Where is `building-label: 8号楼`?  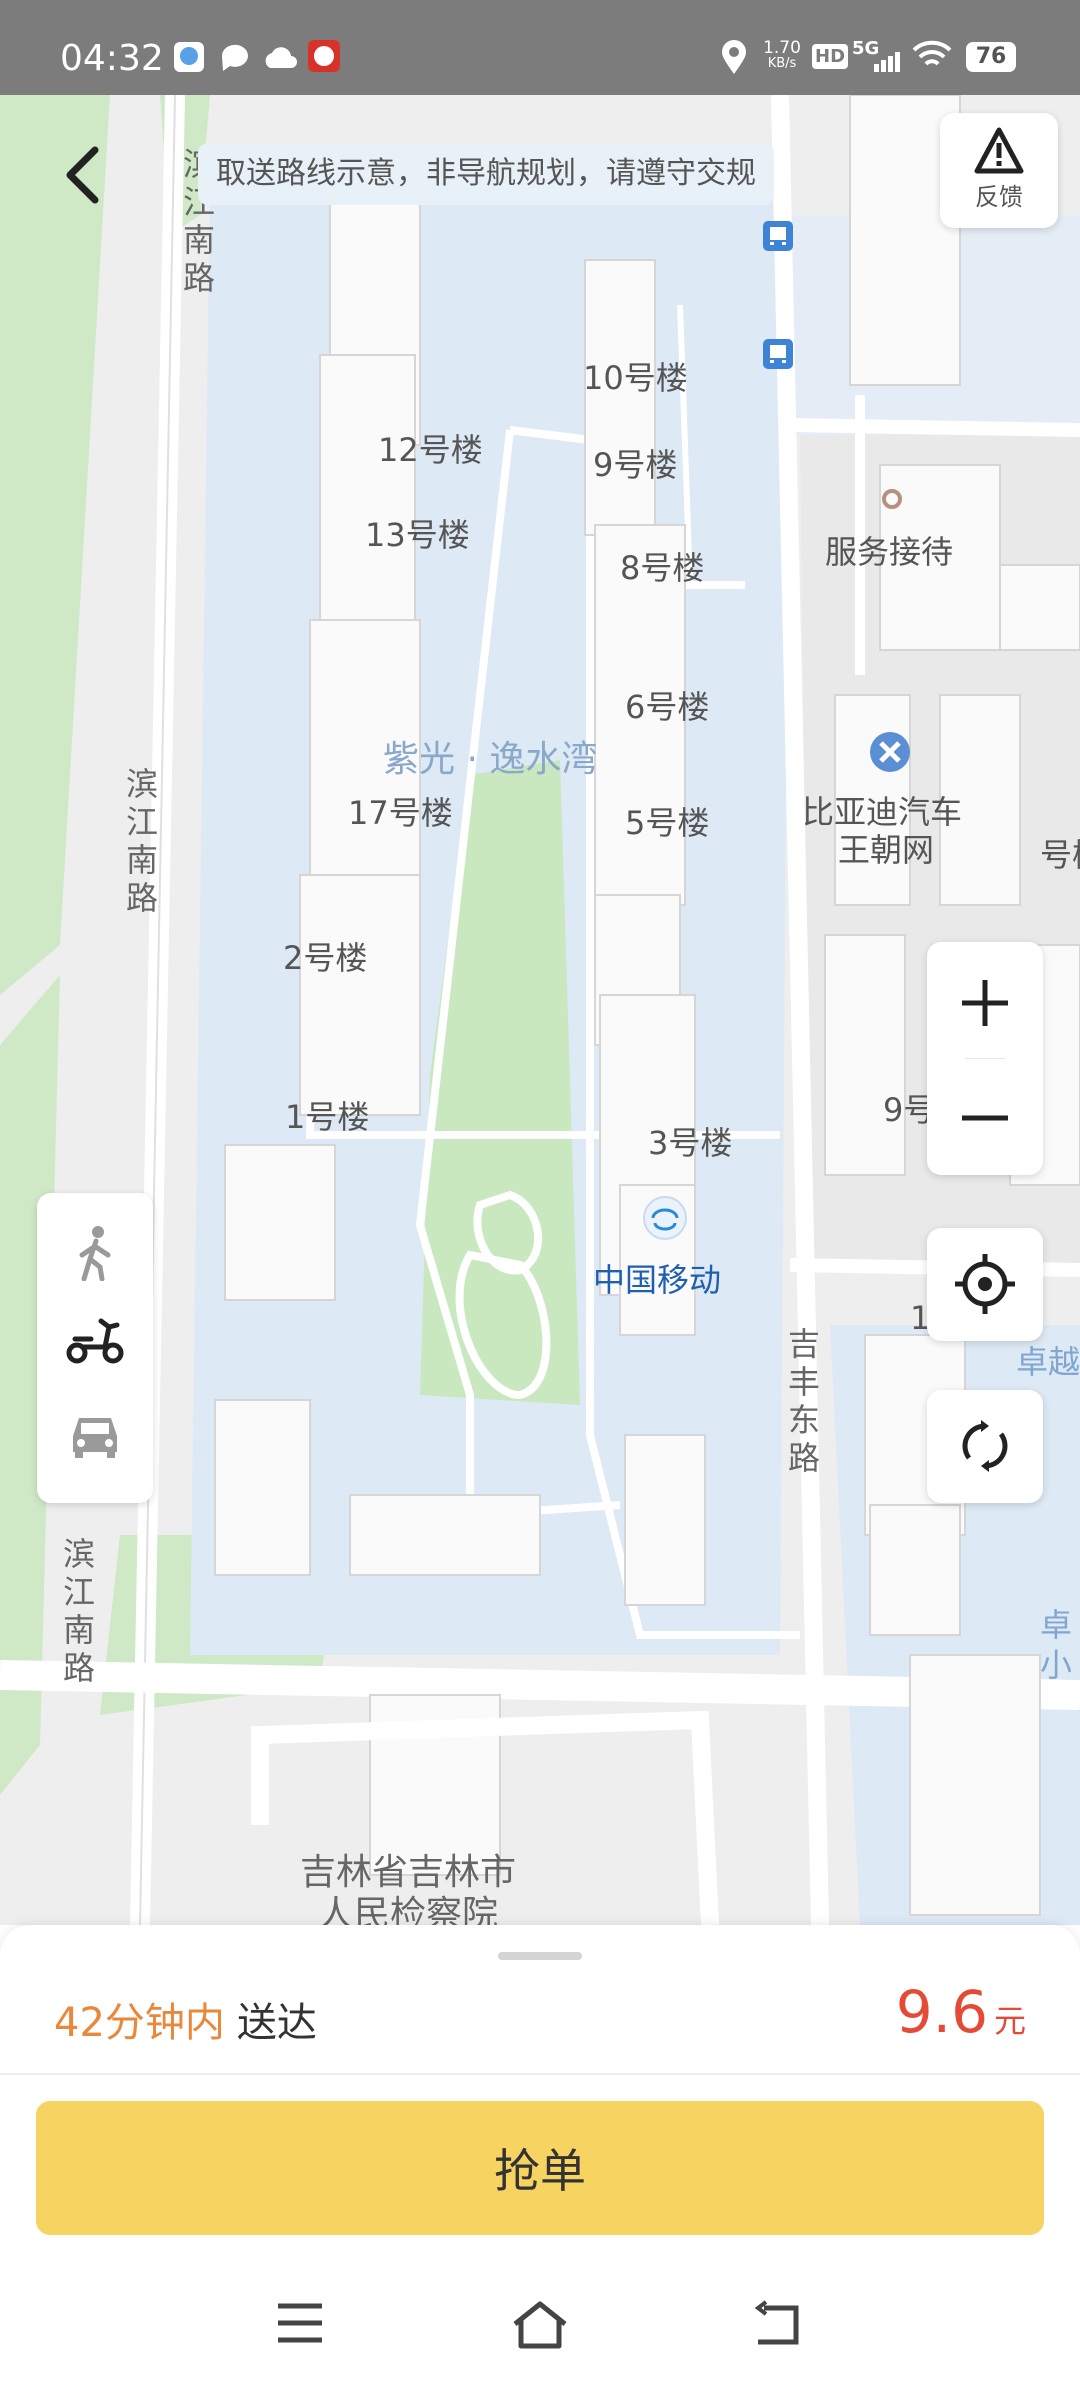
building-label: 8号楼 is located at coordinates (662, 568).